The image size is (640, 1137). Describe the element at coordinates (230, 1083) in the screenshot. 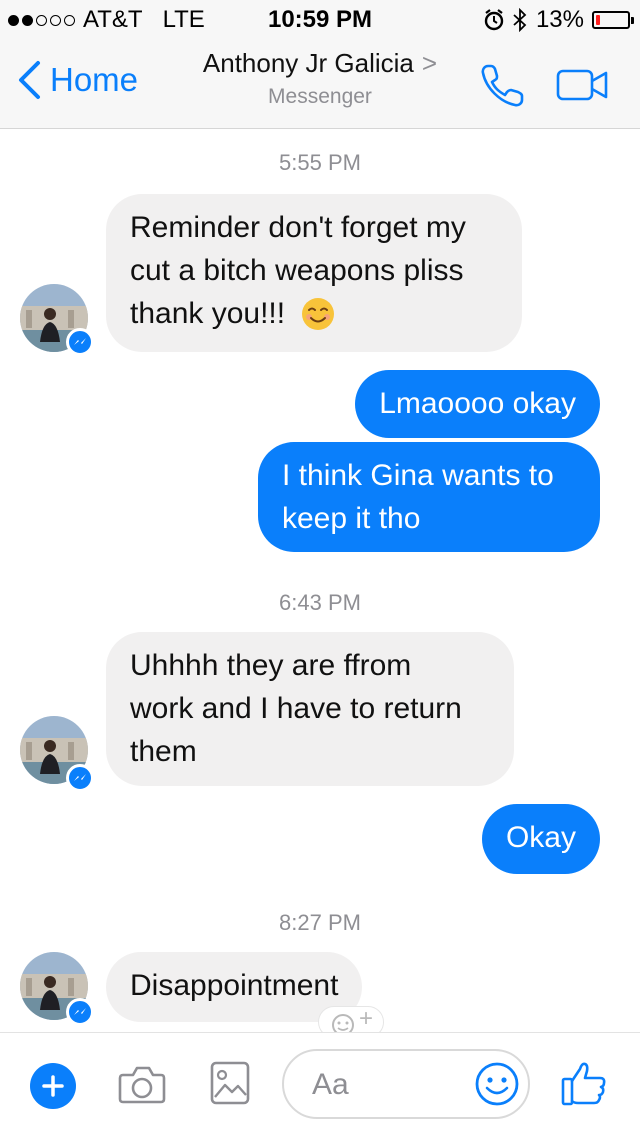

I see `gallery-icon` at that location.